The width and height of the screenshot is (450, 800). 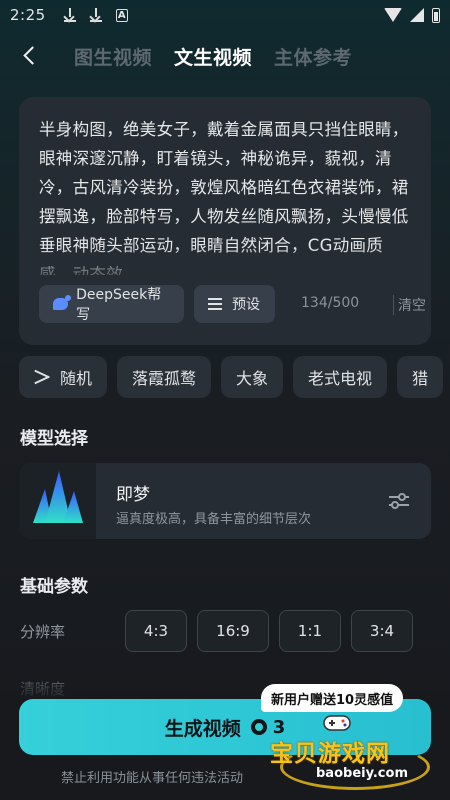 What do you see at coordinates (362, 773) in the screenshot?
I see `watermark-url: baobeiy.com` at bounding box center [362, 773].